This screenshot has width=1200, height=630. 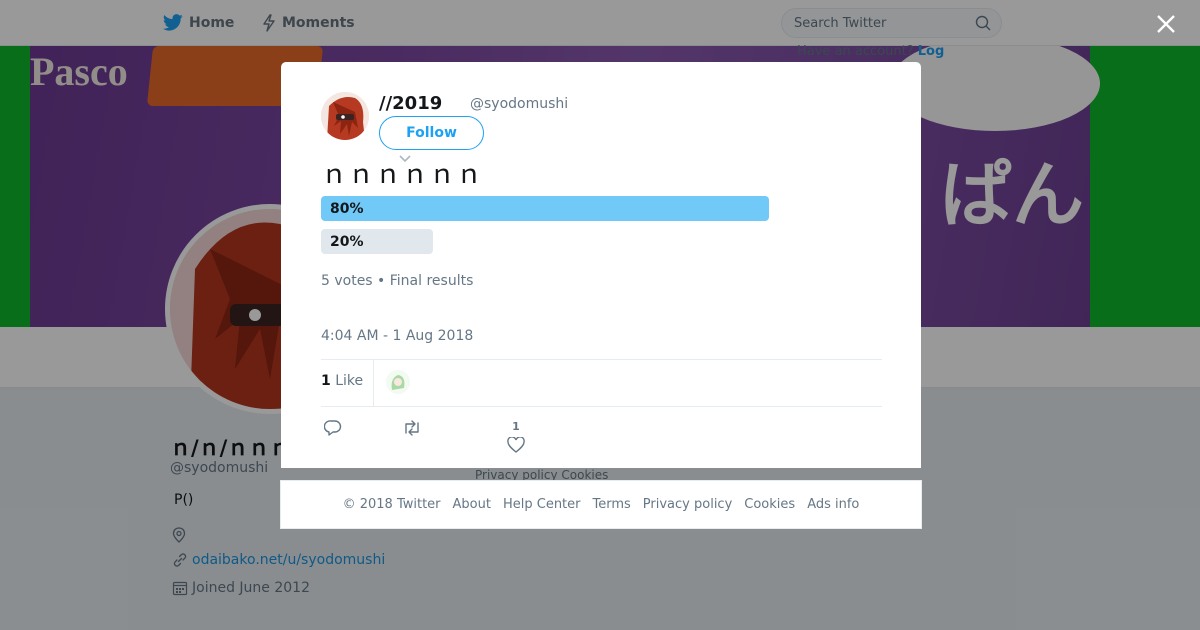 I want to click on footer-link: About, so click(x=472, y=504).